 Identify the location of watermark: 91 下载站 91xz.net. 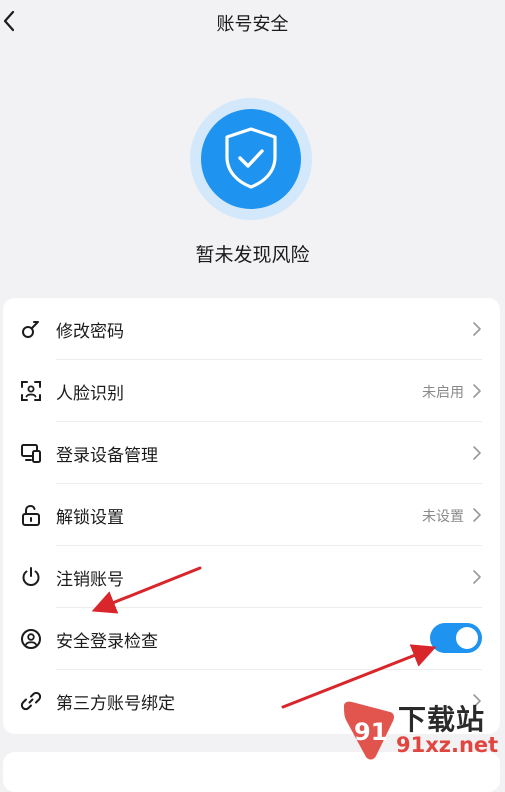
(422, 730).